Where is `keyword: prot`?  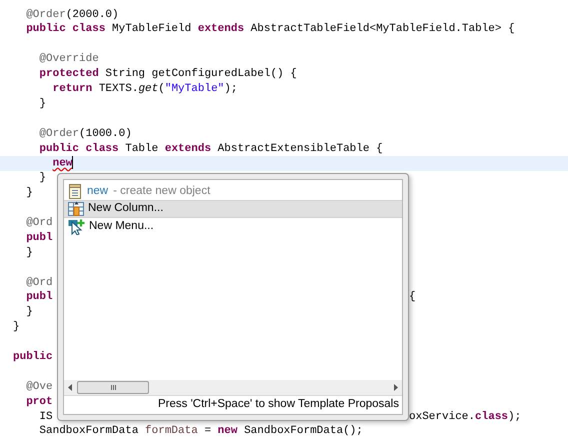
keyword: prot is located at coordinates (39, 402).